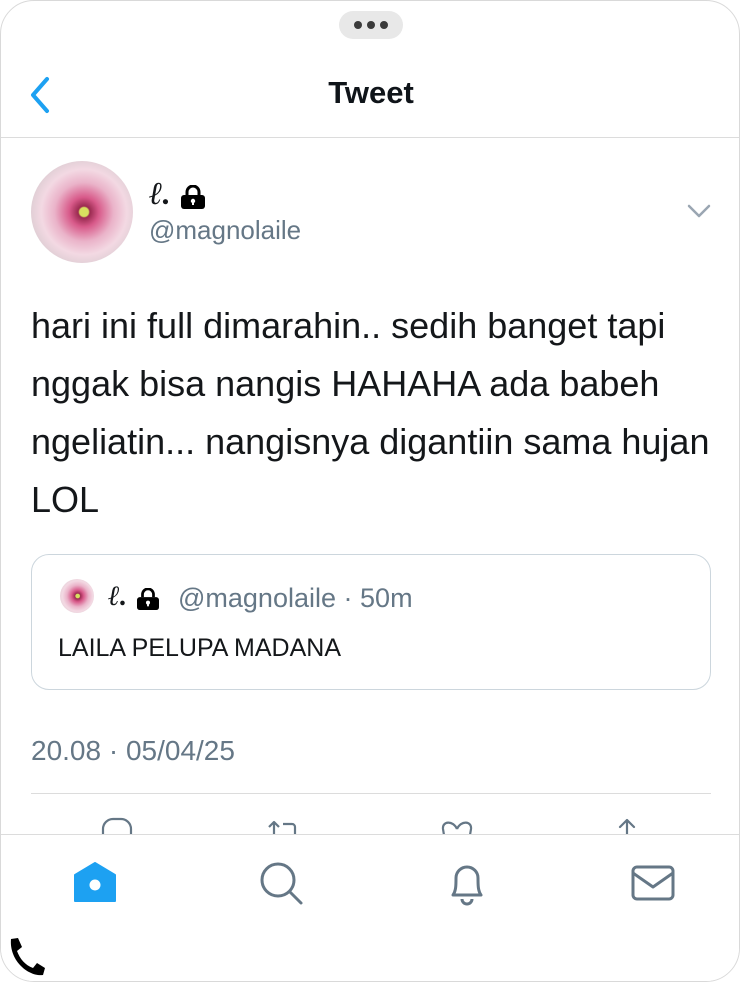  I want to click on quoted-handle: @magnolaile, so click(257, 598).